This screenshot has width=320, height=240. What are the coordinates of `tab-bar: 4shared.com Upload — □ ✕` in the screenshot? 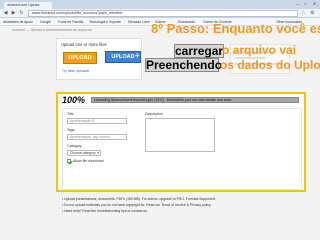 It's located at (160, 4).